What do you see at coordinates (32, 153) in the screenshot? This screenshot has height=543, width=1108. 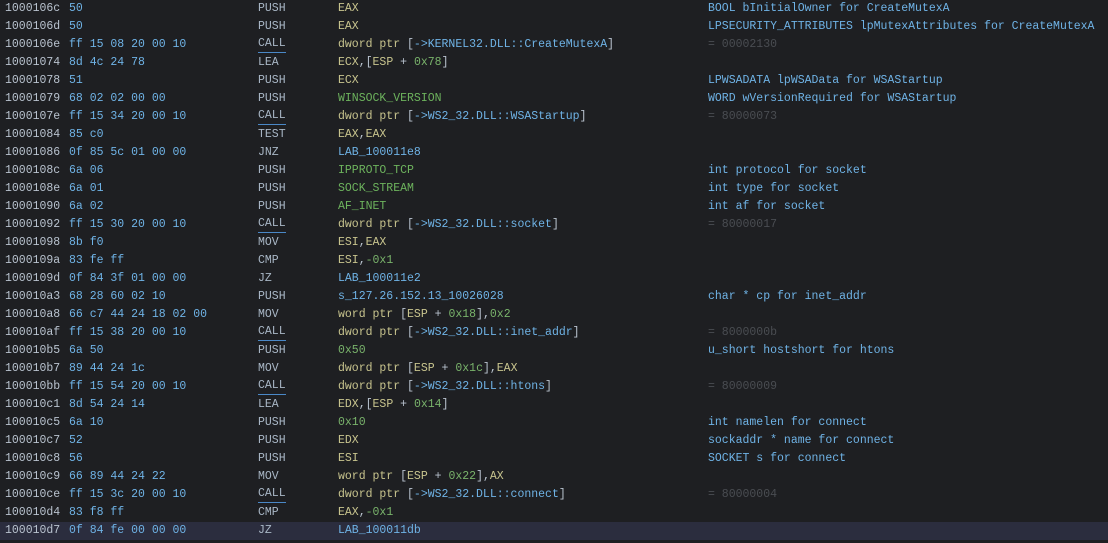 I see `instruction-address: 10001086` at bounding box center [32, 153].